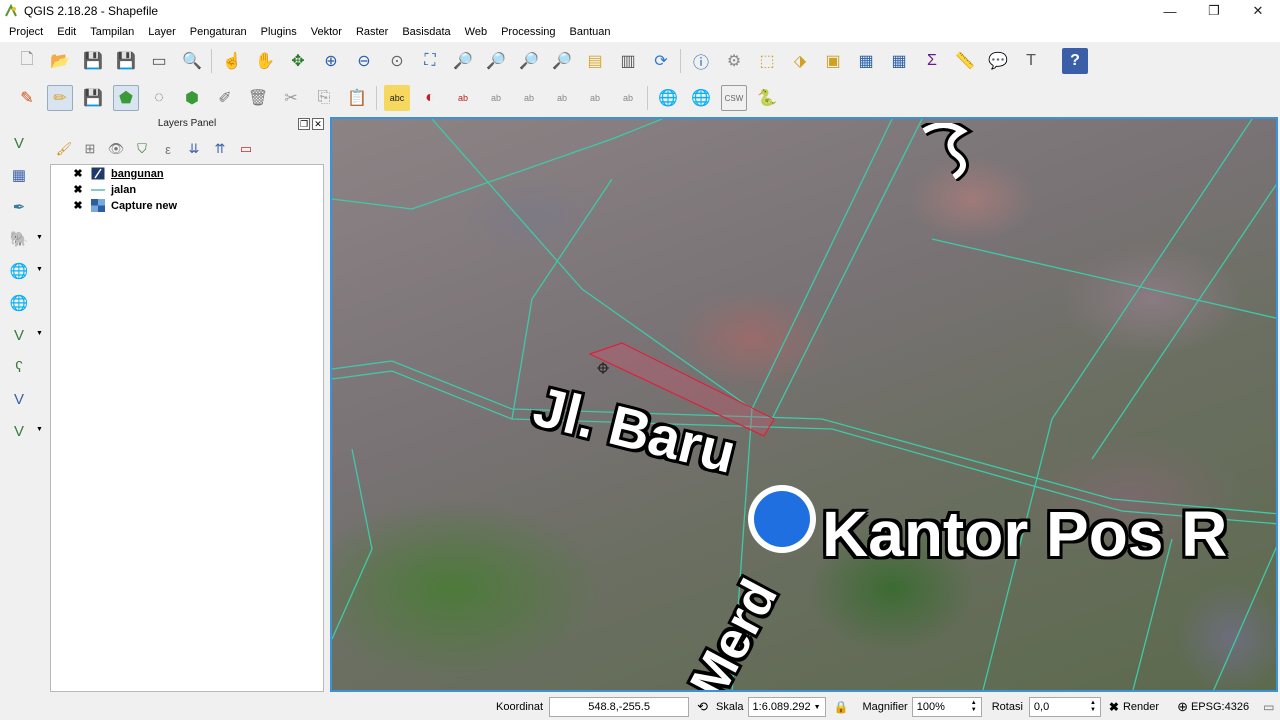  What do you see at coordinates (1114, 707) in the screenshot?
I see `render-checkbox: ✖` at bounding box center [1114, 707].